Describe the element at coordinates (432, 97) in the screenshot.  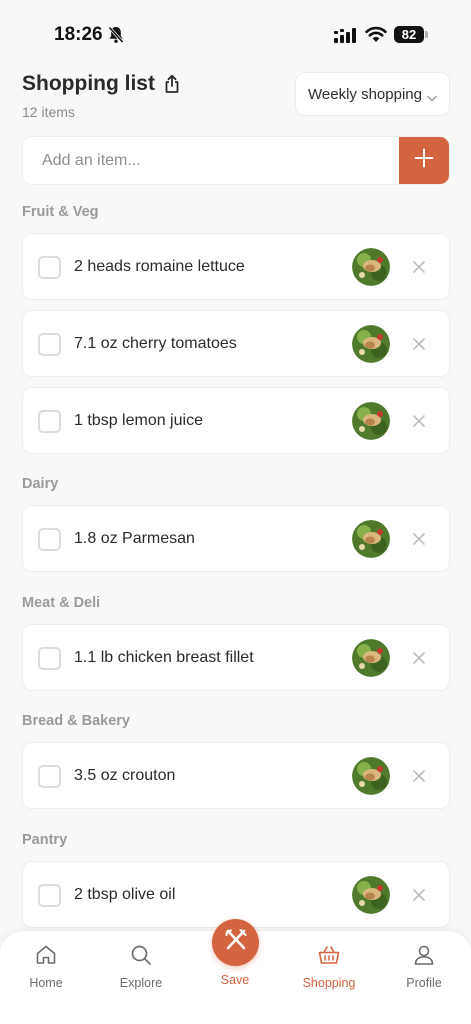
I see `chevron-down-icon` at that location.